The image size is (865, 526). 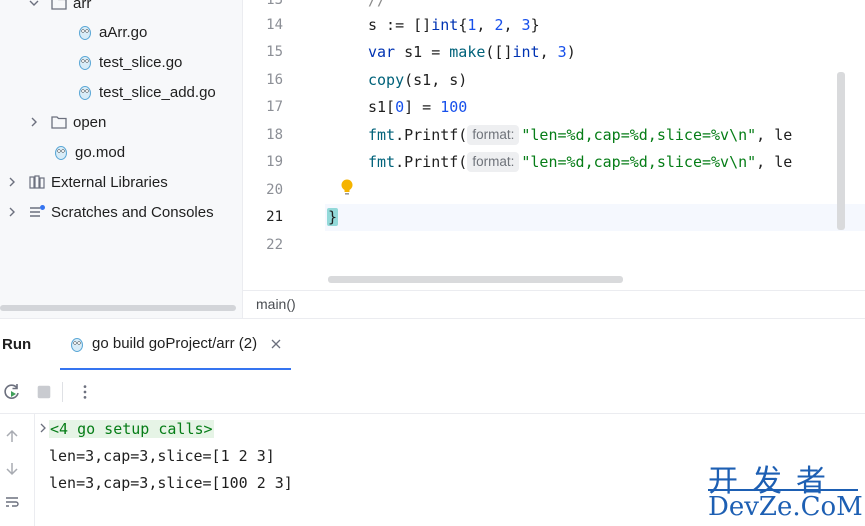 What do you see at coordinates (595, 217) in the screenshot?
I see `code-line-21: }` at bounding box center [595, 217].